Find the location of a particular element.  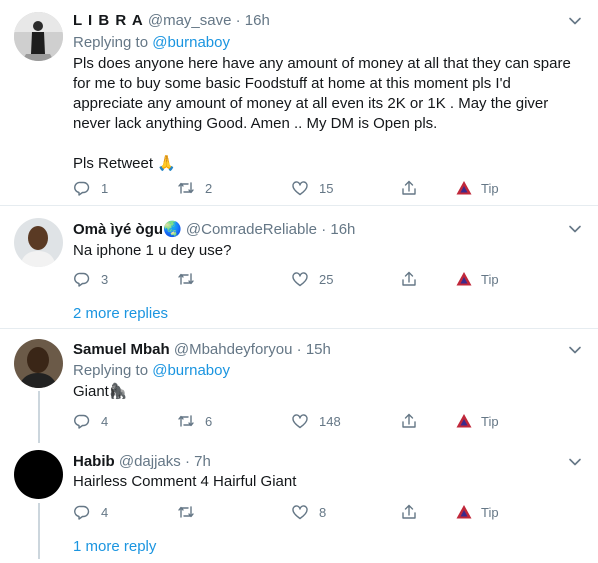

like-button: 25 is located at coordinates (312, 279).